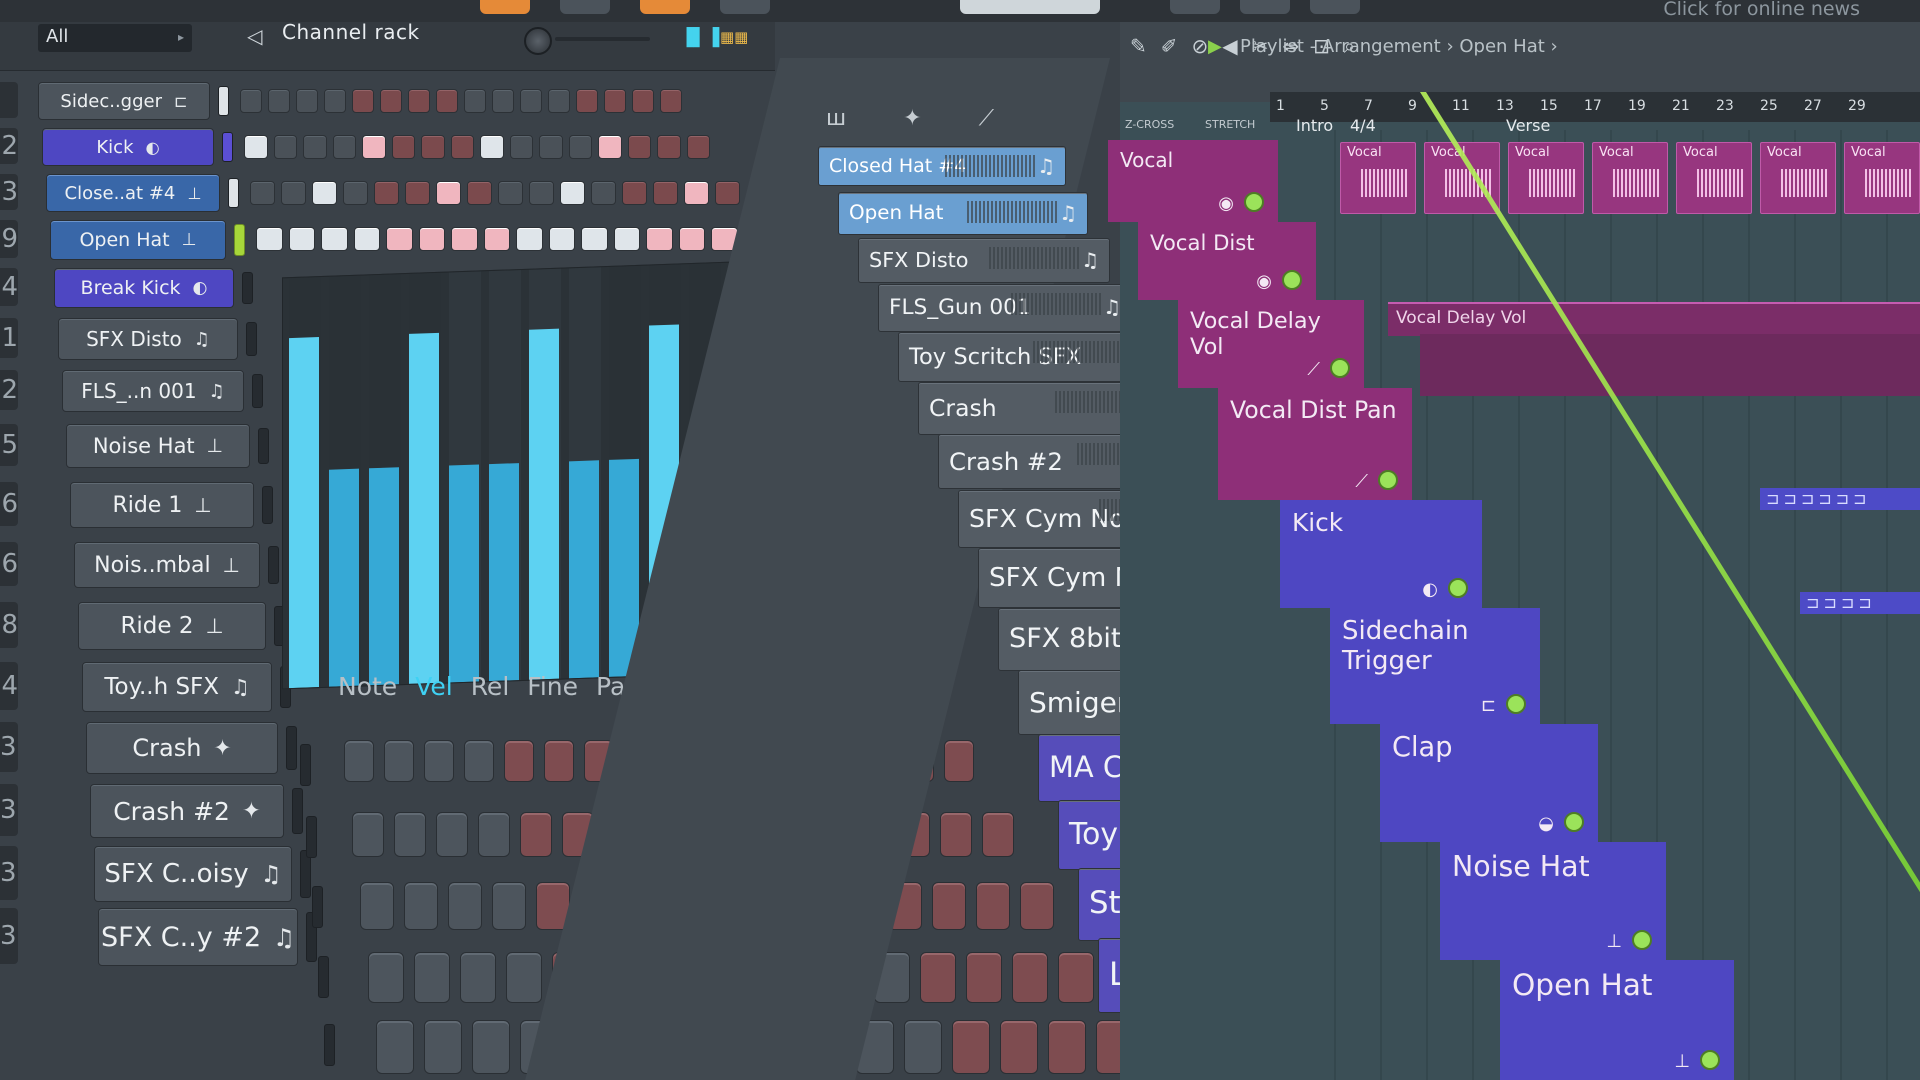  Describe the element at coordinates (1860, 603) in the screenshot. I see `pattern-clip: ⊐⊐⊐⊐` at that location.